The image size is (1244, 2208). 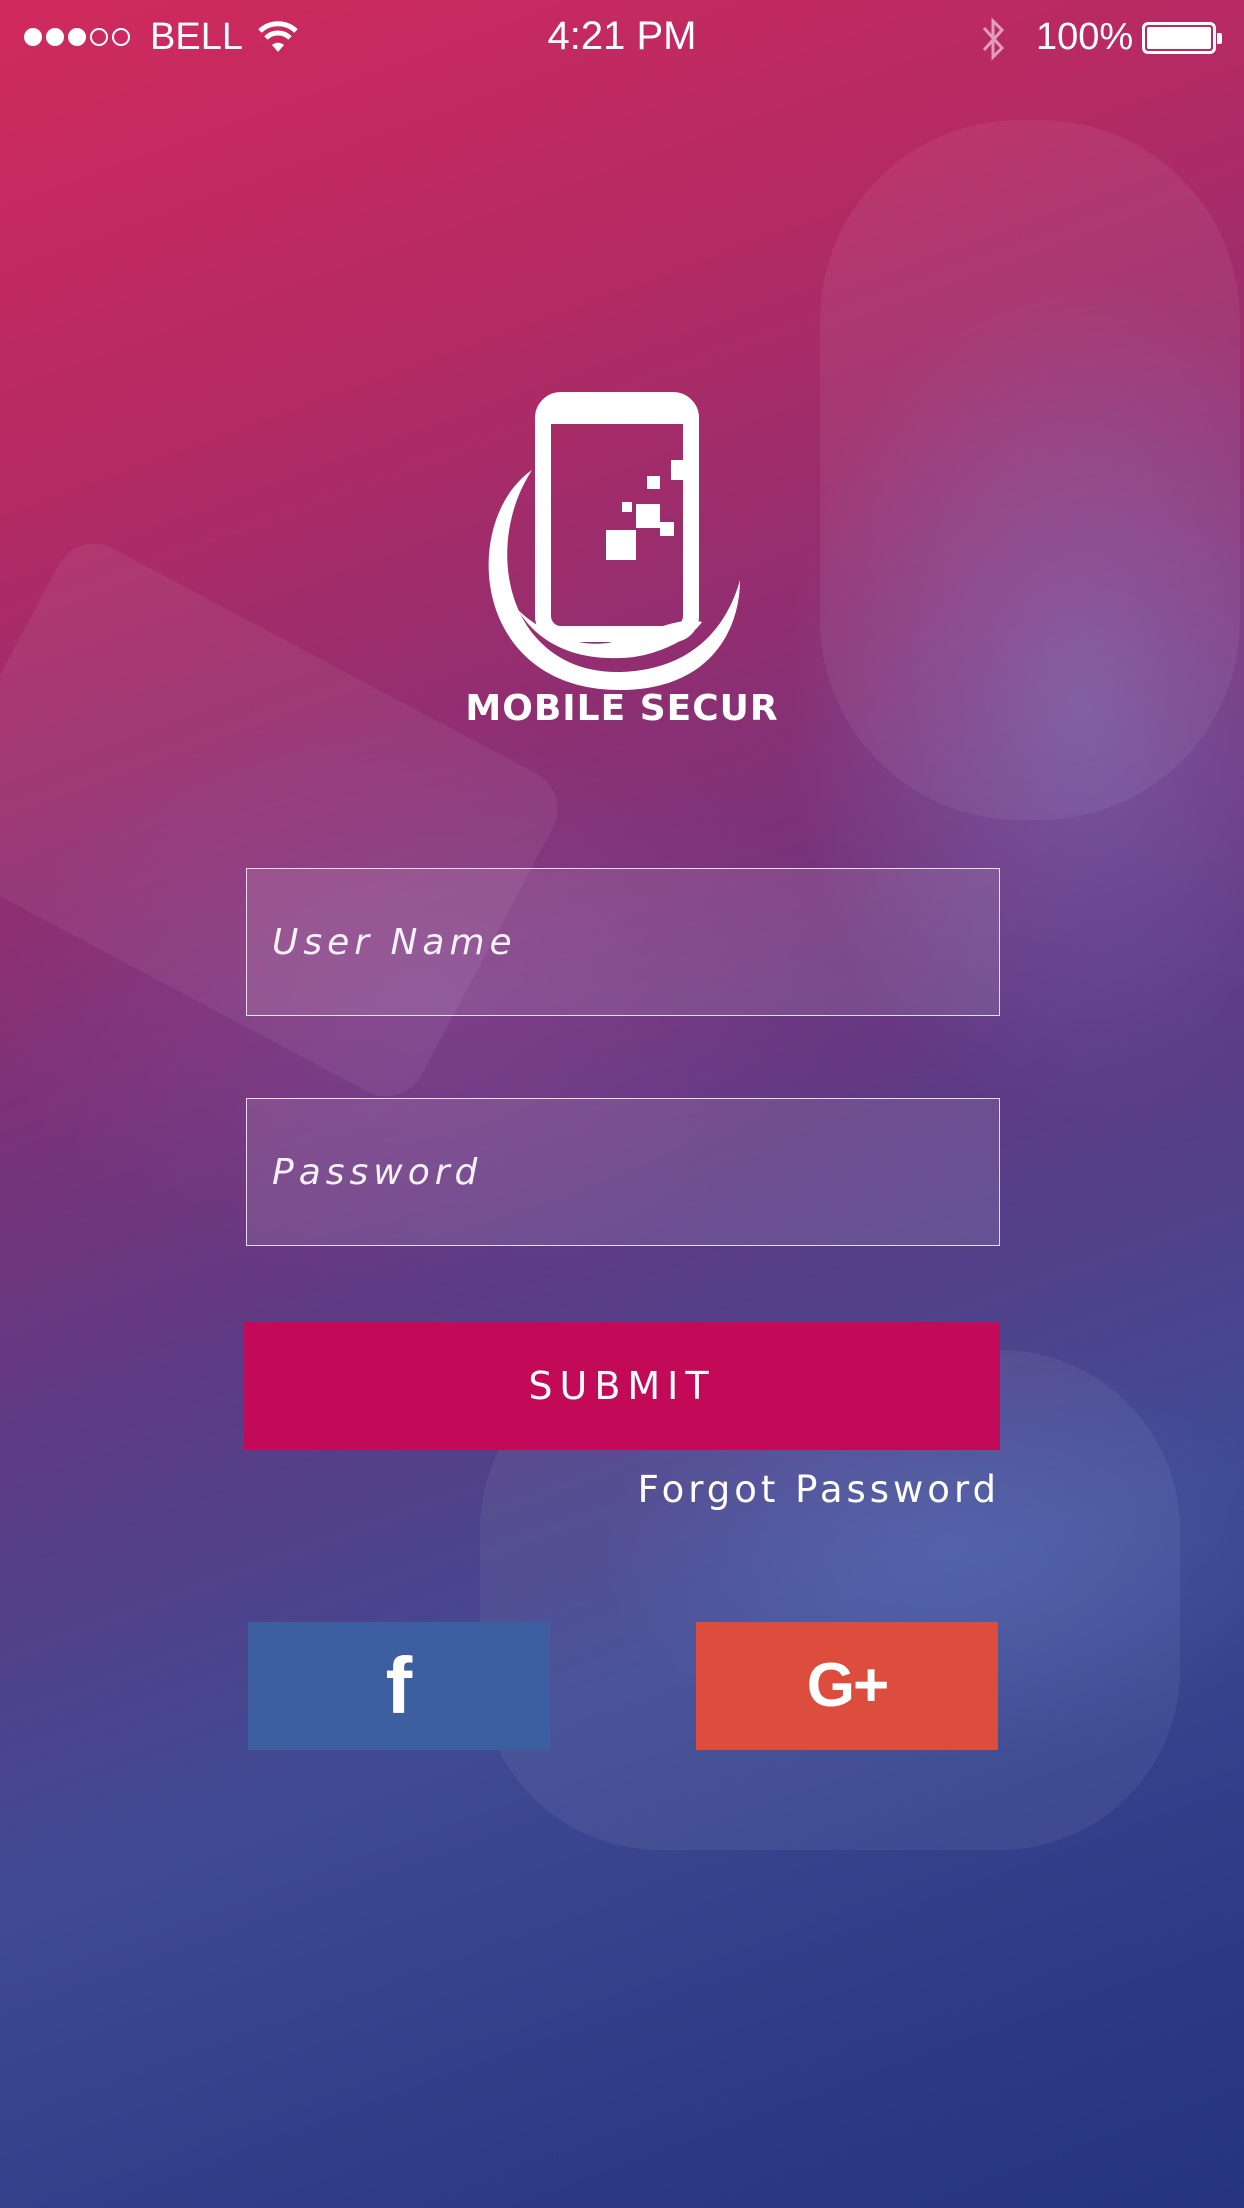 I want to click on phone-hand-shield-icon, so click(x=614, y=541).